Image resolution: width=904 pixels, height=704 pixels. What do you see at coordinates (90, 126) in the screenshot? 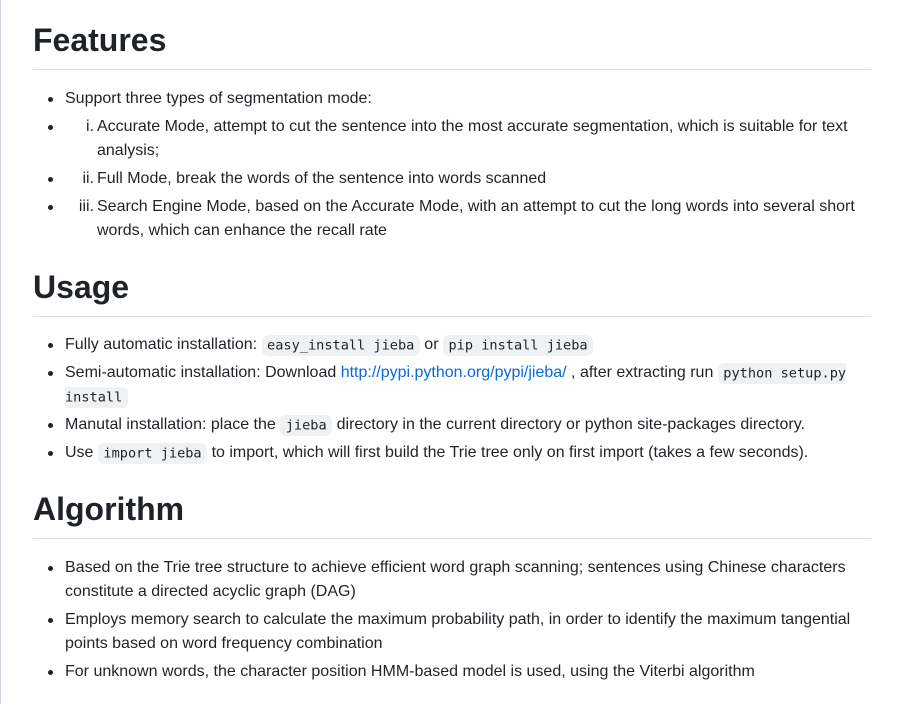
I see `mode-number: i.` at bounding box center [90, 126].